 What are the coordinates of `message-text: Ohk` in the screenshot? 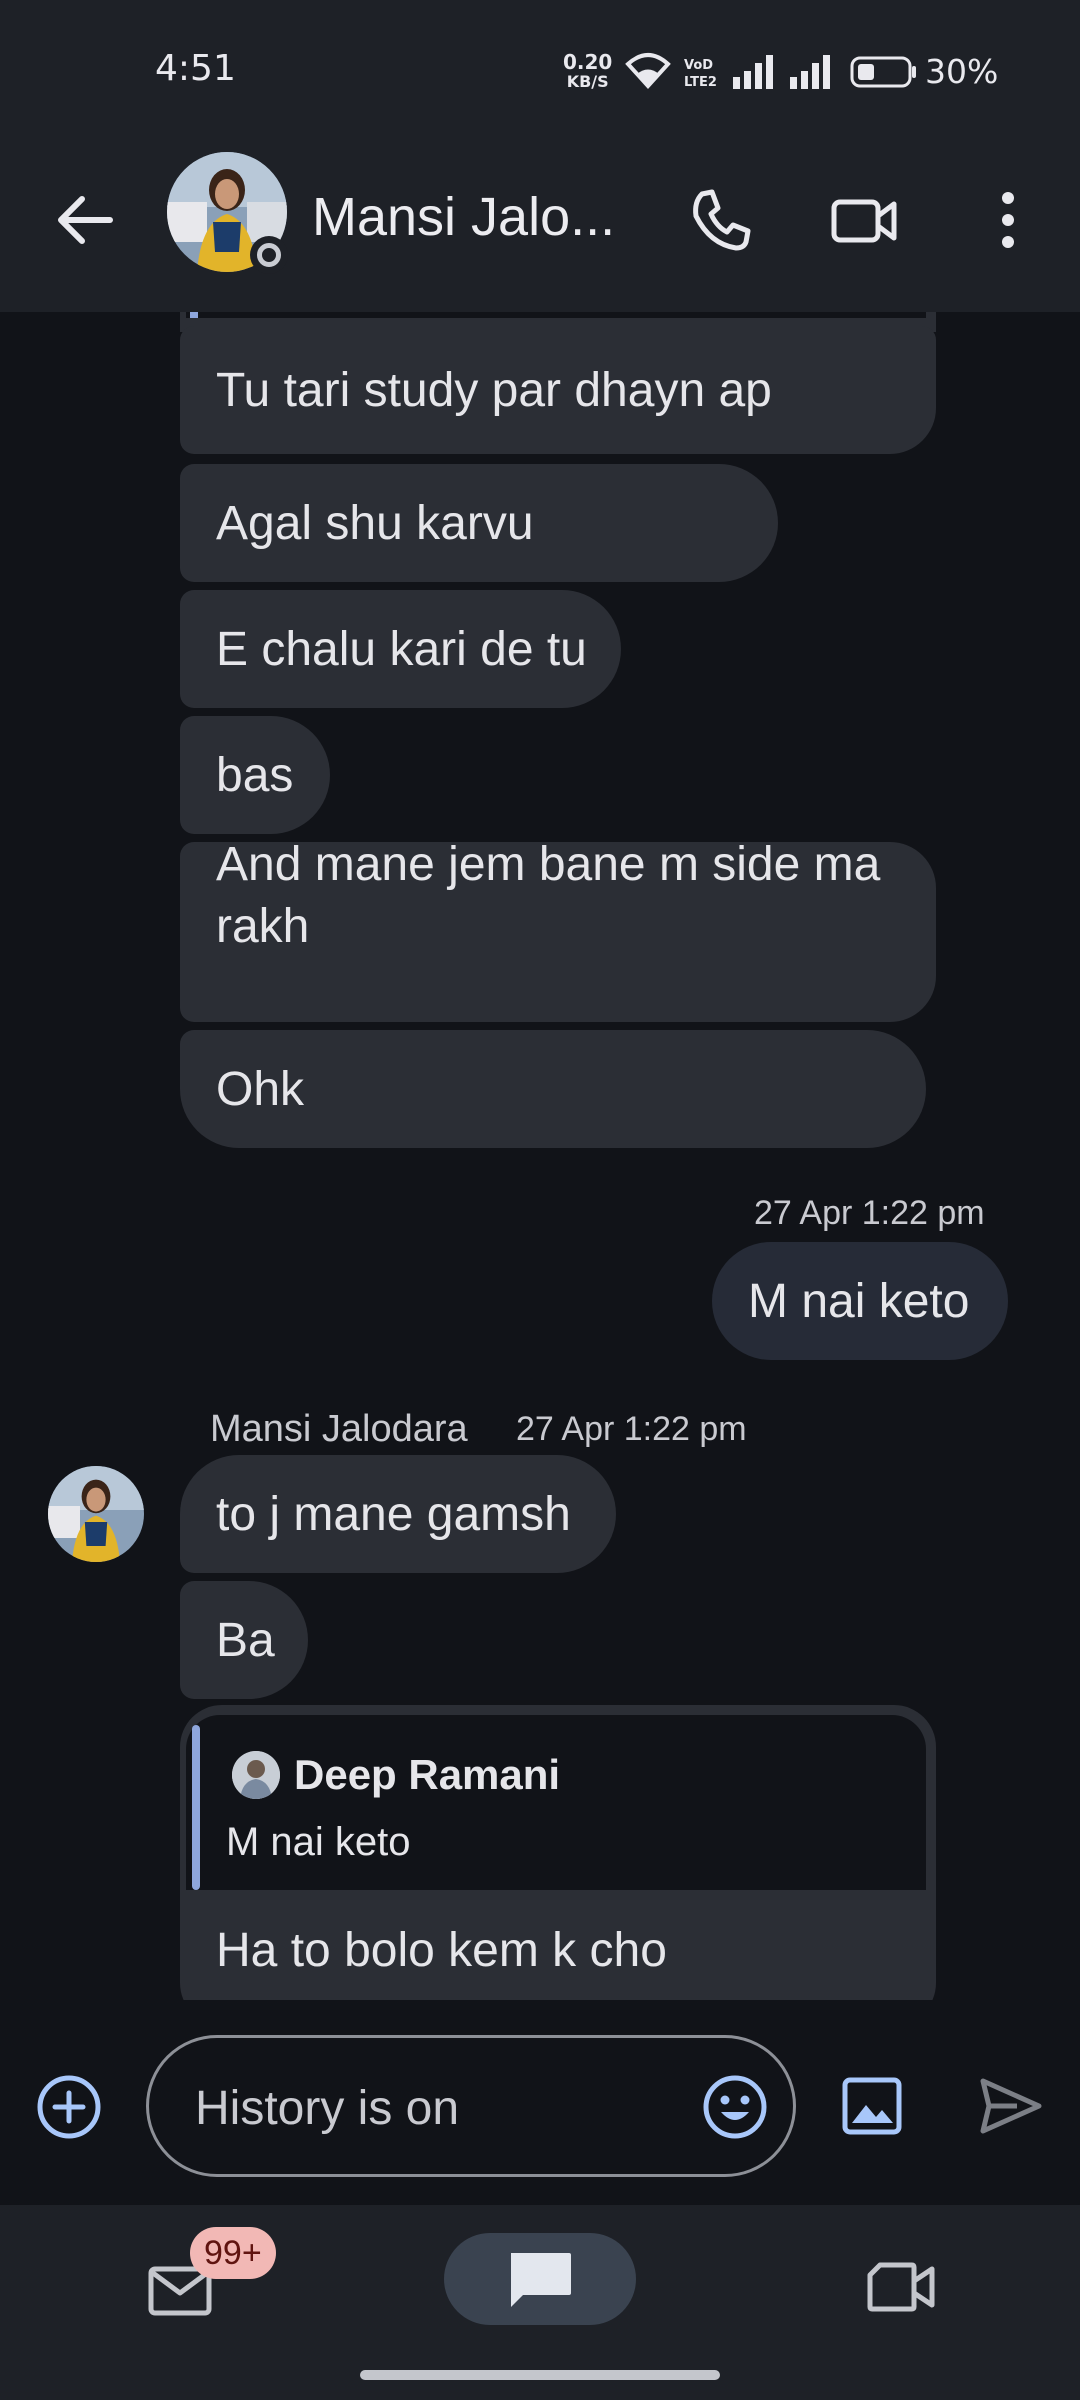 It's located at (260, 1089).